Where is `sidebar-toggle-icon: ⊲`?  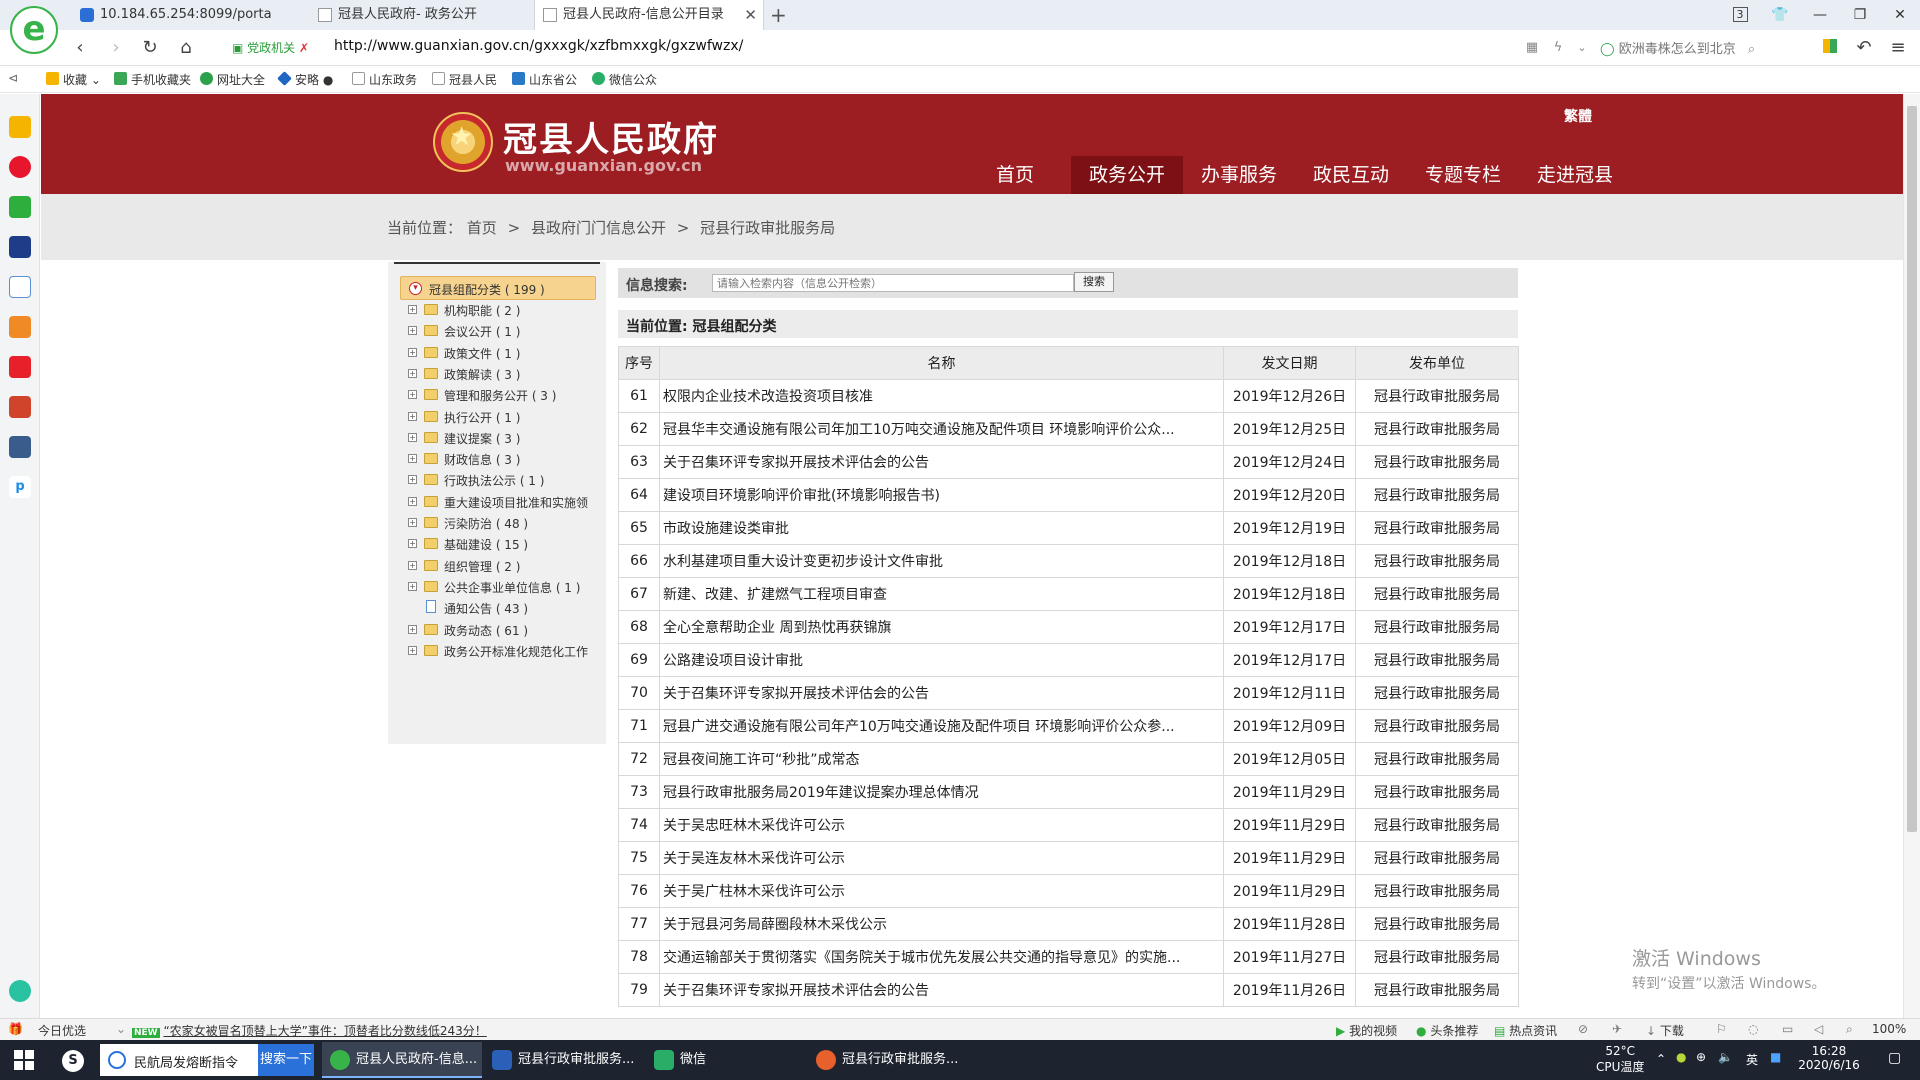
sidebar-toggle-icon: ⊲ is located at coordinates (13, 78).